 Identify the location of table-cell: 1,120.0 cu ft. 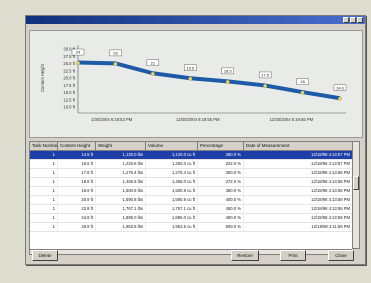
(172, 155).